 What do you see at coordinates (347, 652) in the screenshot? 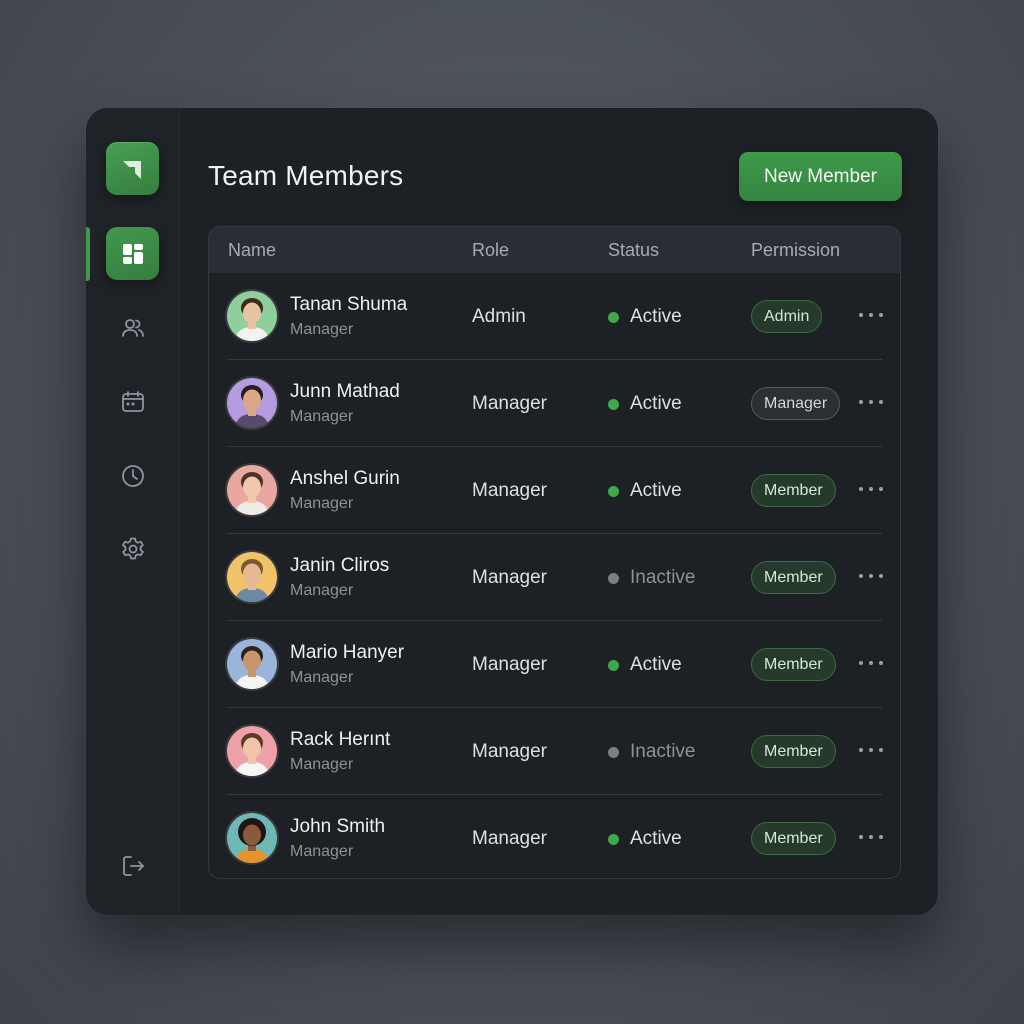
I see `member-name: Mario Hanyer` at bounding box center [347, 652].